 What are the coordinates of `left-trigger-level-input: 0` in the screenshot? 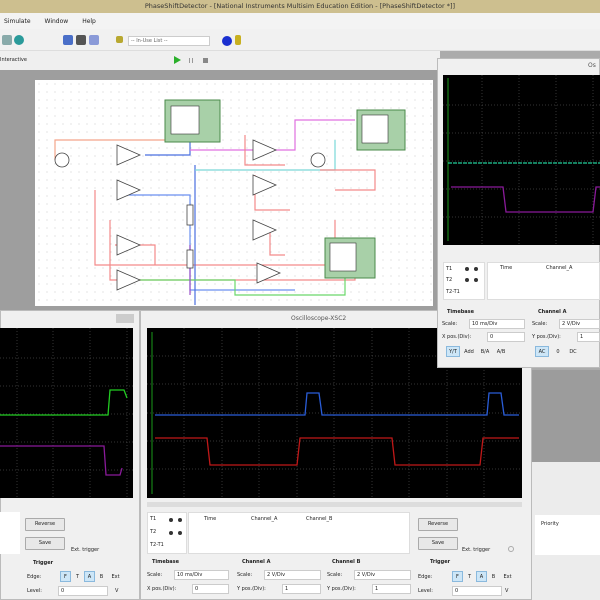 It's located at (83, 591).